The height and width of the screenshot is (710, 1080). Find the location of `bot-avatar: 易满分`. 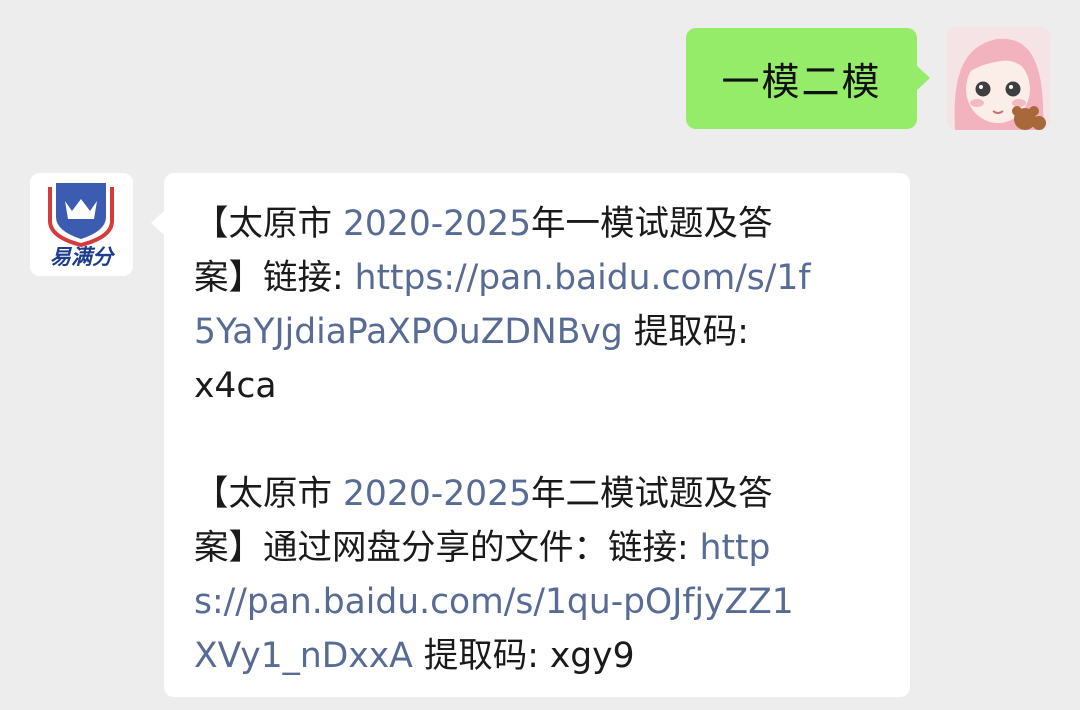

bot-avatar: 易满分 is located at coordinates (81, 224).